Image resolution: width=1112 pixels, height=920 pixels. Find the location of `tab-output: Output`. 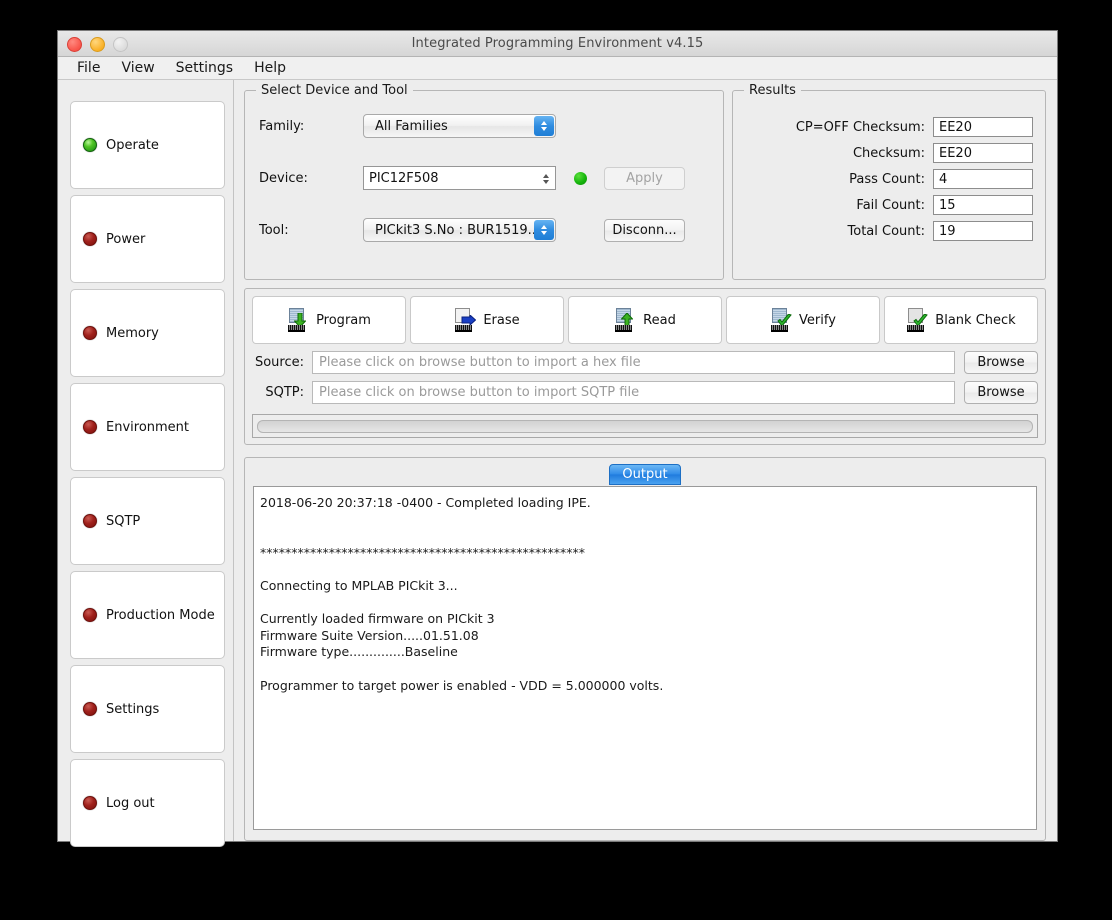

tab-output: Output is located at coordinates (645, 474).